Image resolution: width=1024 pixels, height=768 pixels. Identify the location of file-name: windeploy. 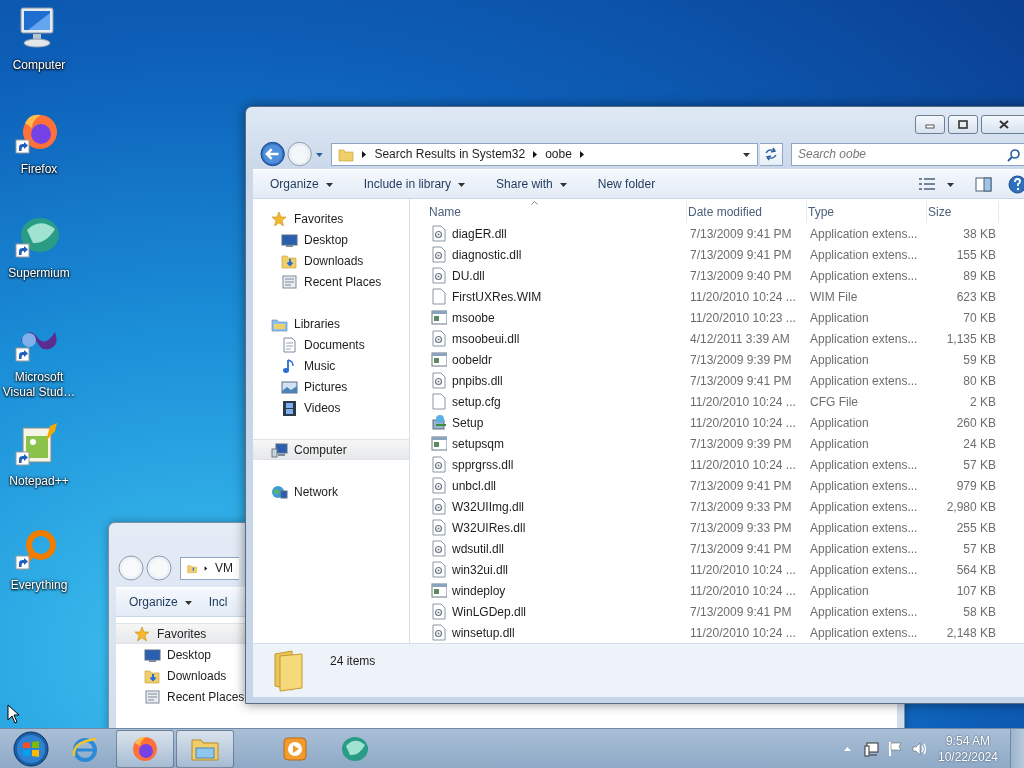
(571, 590).